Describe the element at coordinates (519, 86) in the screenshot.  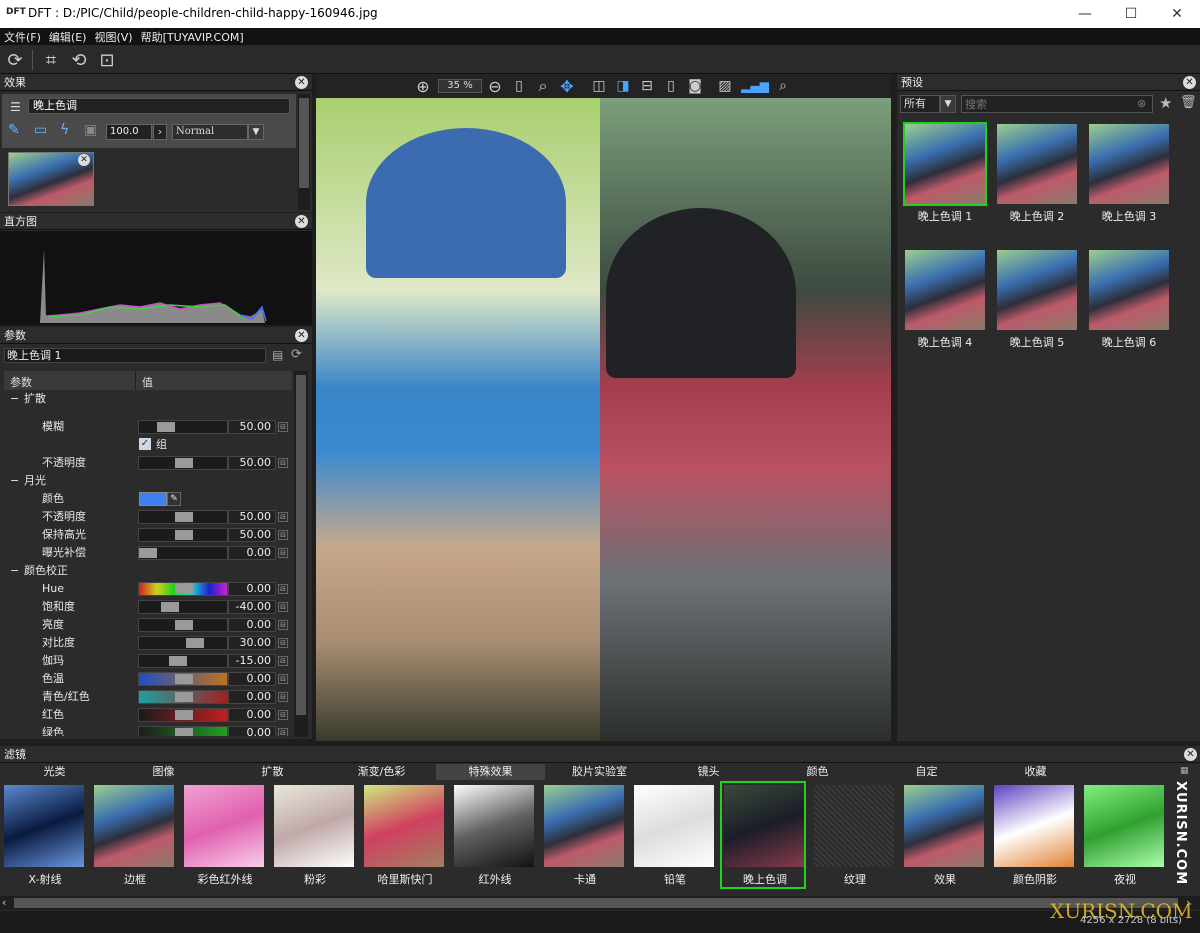
I see `fit-icon: ▯` at that location.